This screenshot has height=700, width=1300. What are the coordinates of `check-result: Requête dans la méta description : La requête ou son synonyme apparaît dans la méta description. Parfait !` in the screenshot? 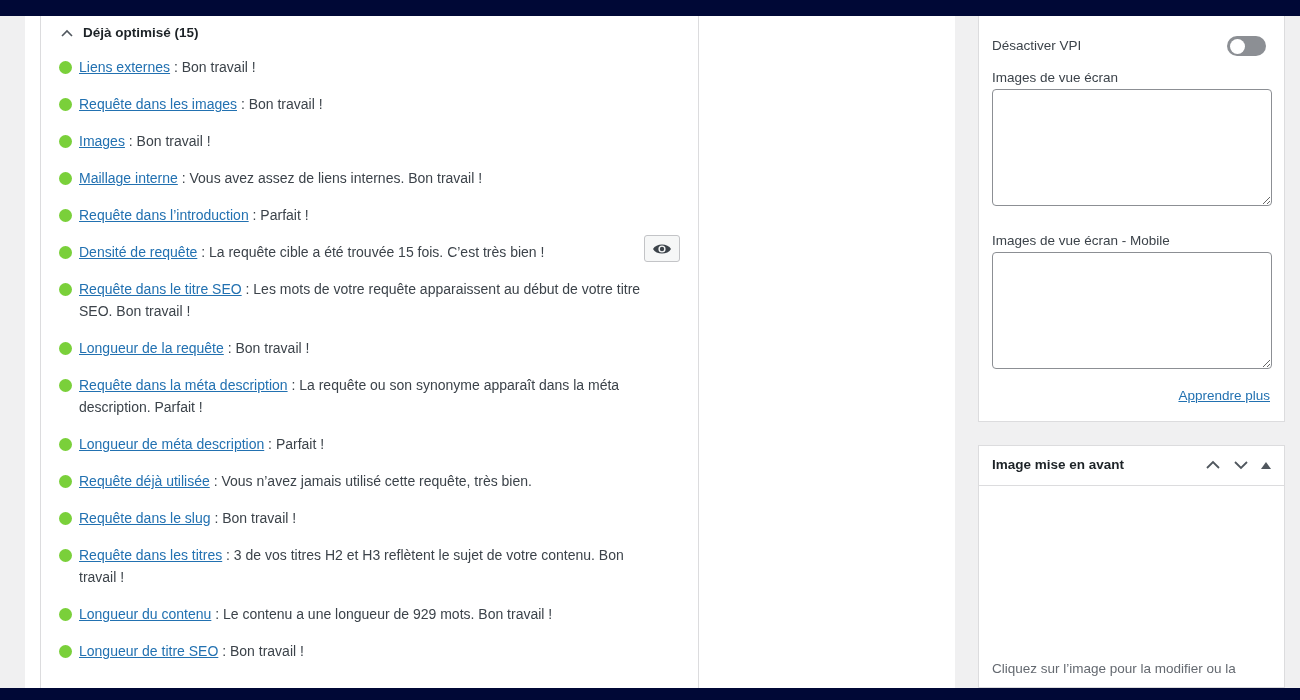 It's located at (350, 396).